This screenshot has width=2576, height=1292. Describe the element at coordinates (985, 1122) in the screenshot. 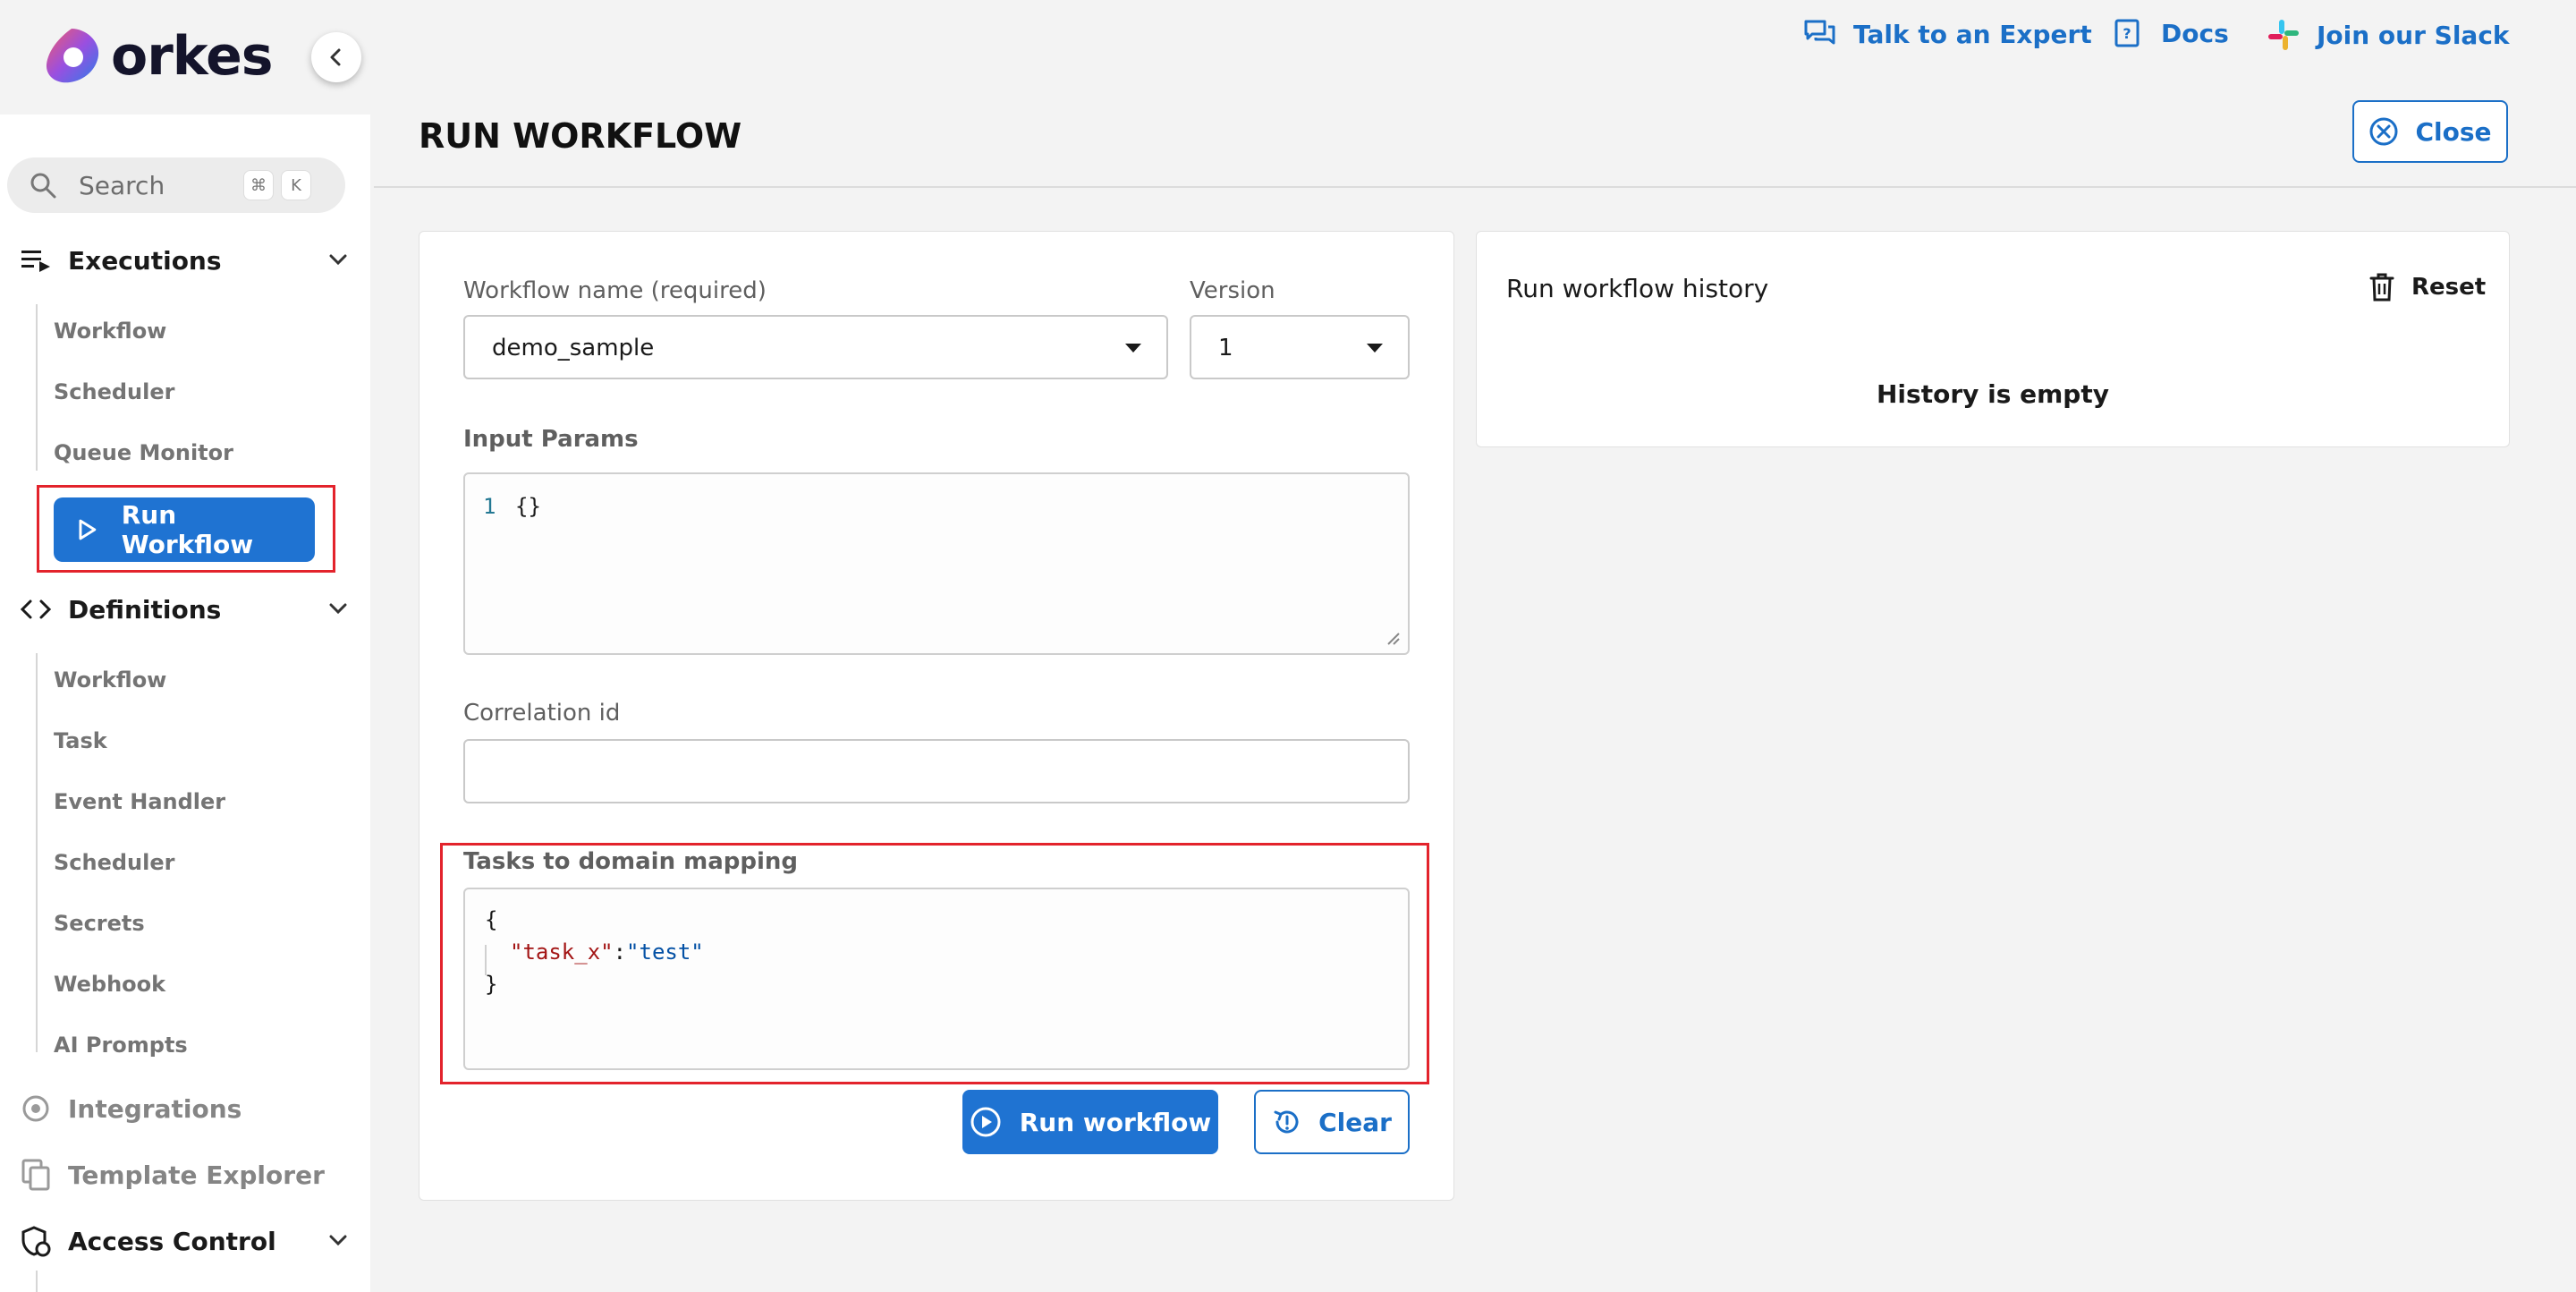

I see `play-circle-icon` at that location.